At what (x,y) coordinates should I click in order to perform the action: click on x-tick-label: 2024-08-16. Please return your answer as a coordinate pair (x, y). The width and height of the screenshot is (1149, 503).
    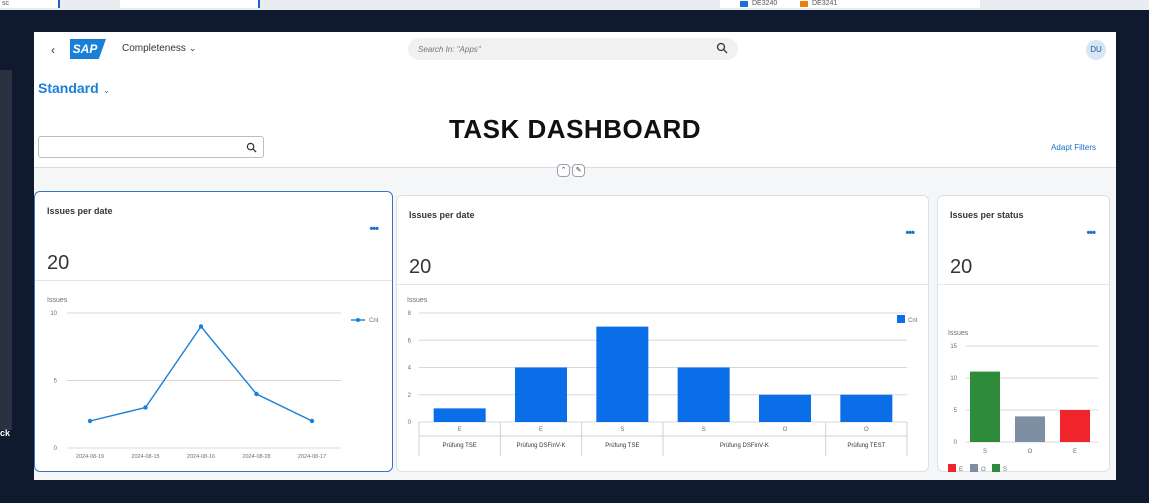
    Looking at the image, I should click on (201, 457).